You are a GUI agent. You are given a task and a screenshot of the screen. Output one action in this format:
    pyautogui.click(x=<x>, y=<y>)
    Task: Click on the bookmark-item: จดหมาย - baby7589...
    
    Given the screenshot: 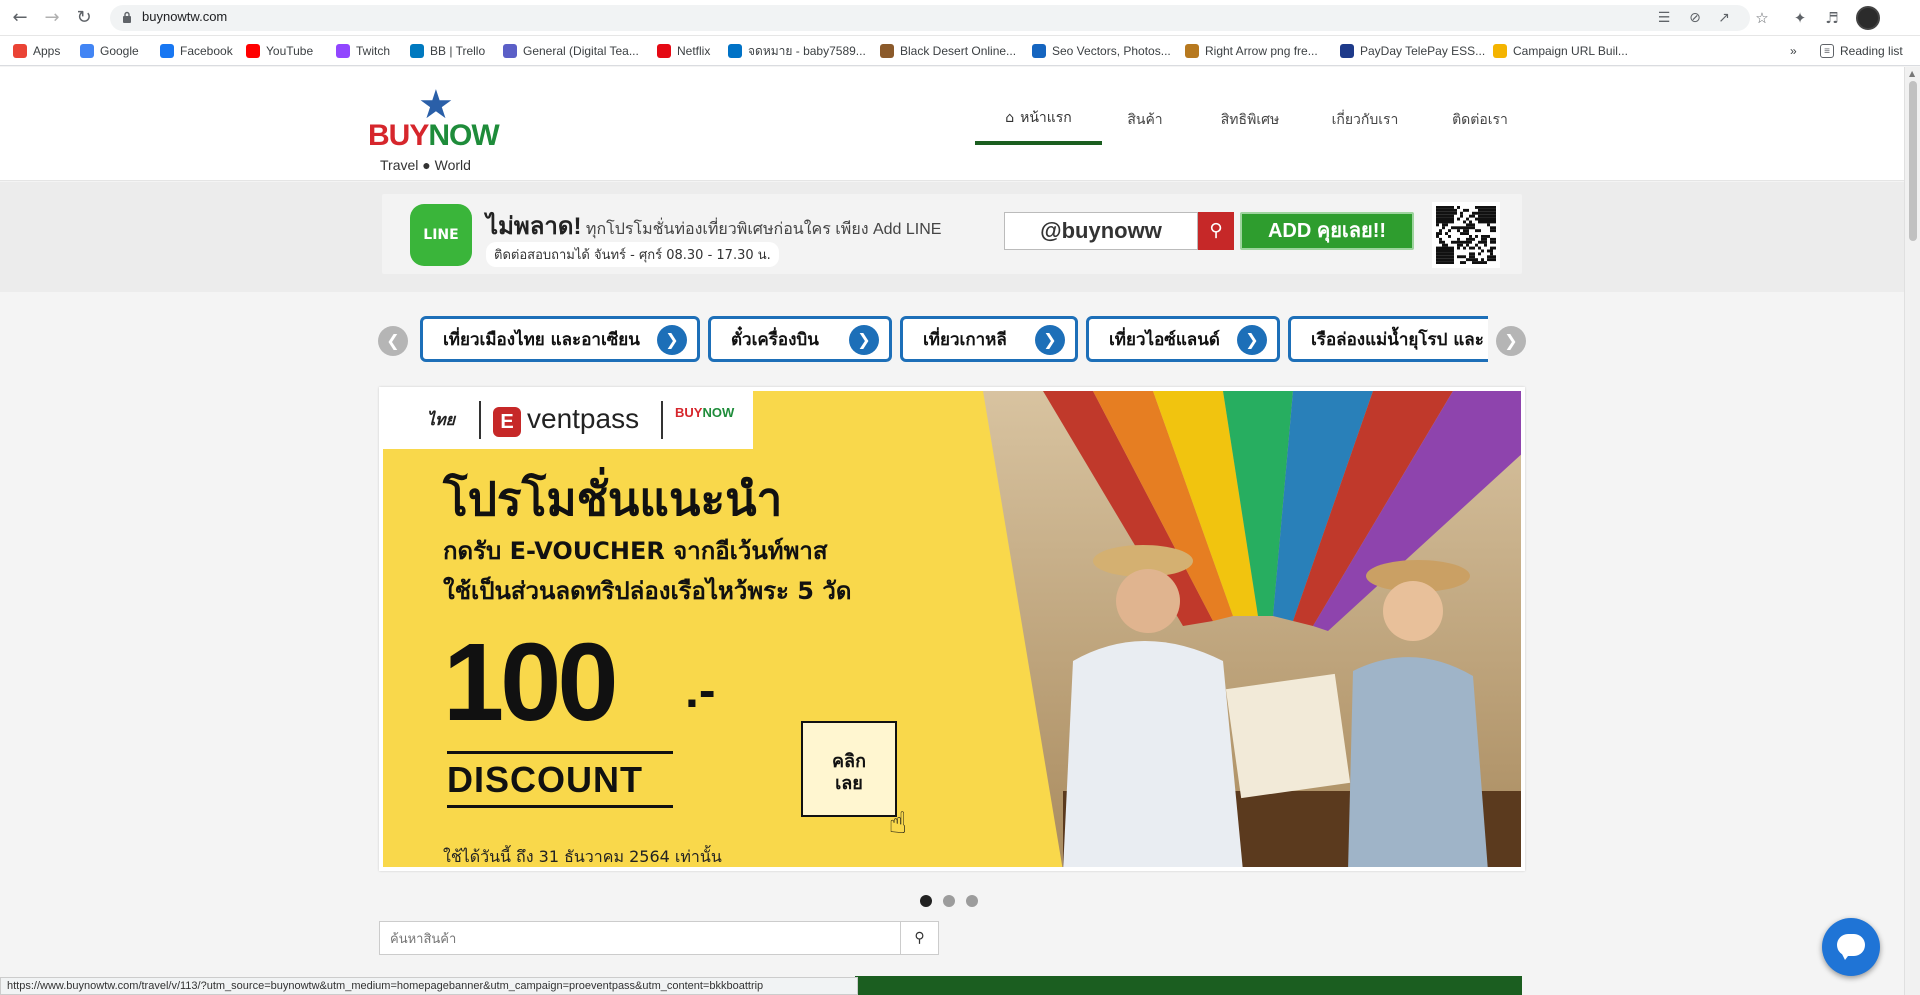 What is the action you would take?
    pyautogui.click(x=797, y=51)
    